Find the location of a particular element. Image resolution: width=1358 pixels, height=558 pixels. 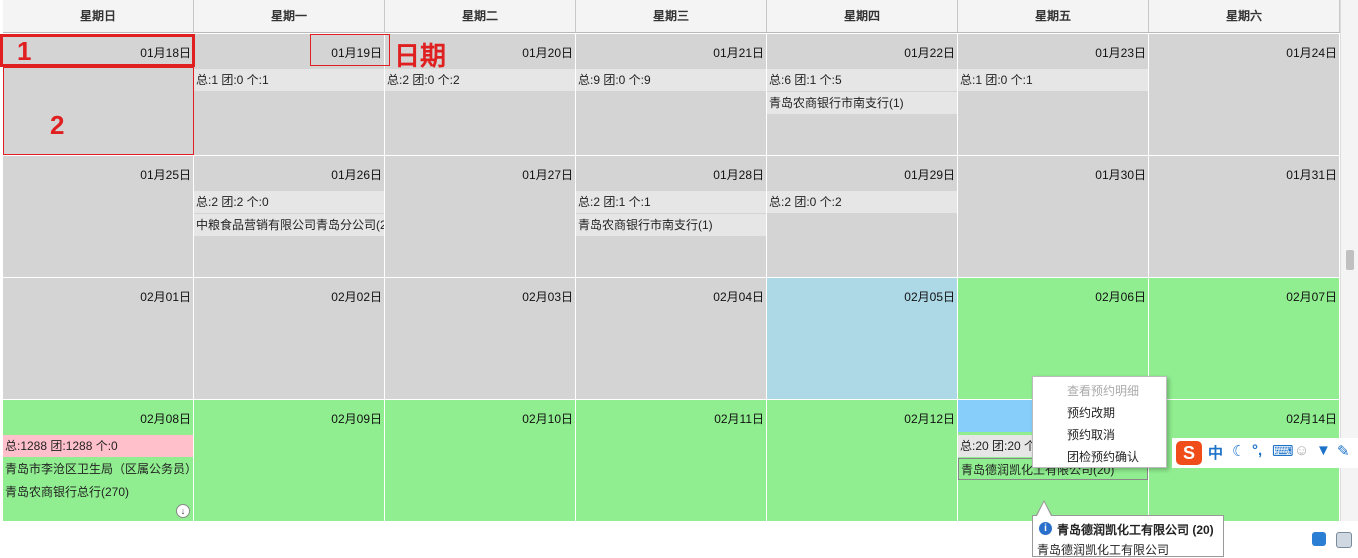

calendar-day-cell: 02月07日 is located at coordinates (1244, 339).